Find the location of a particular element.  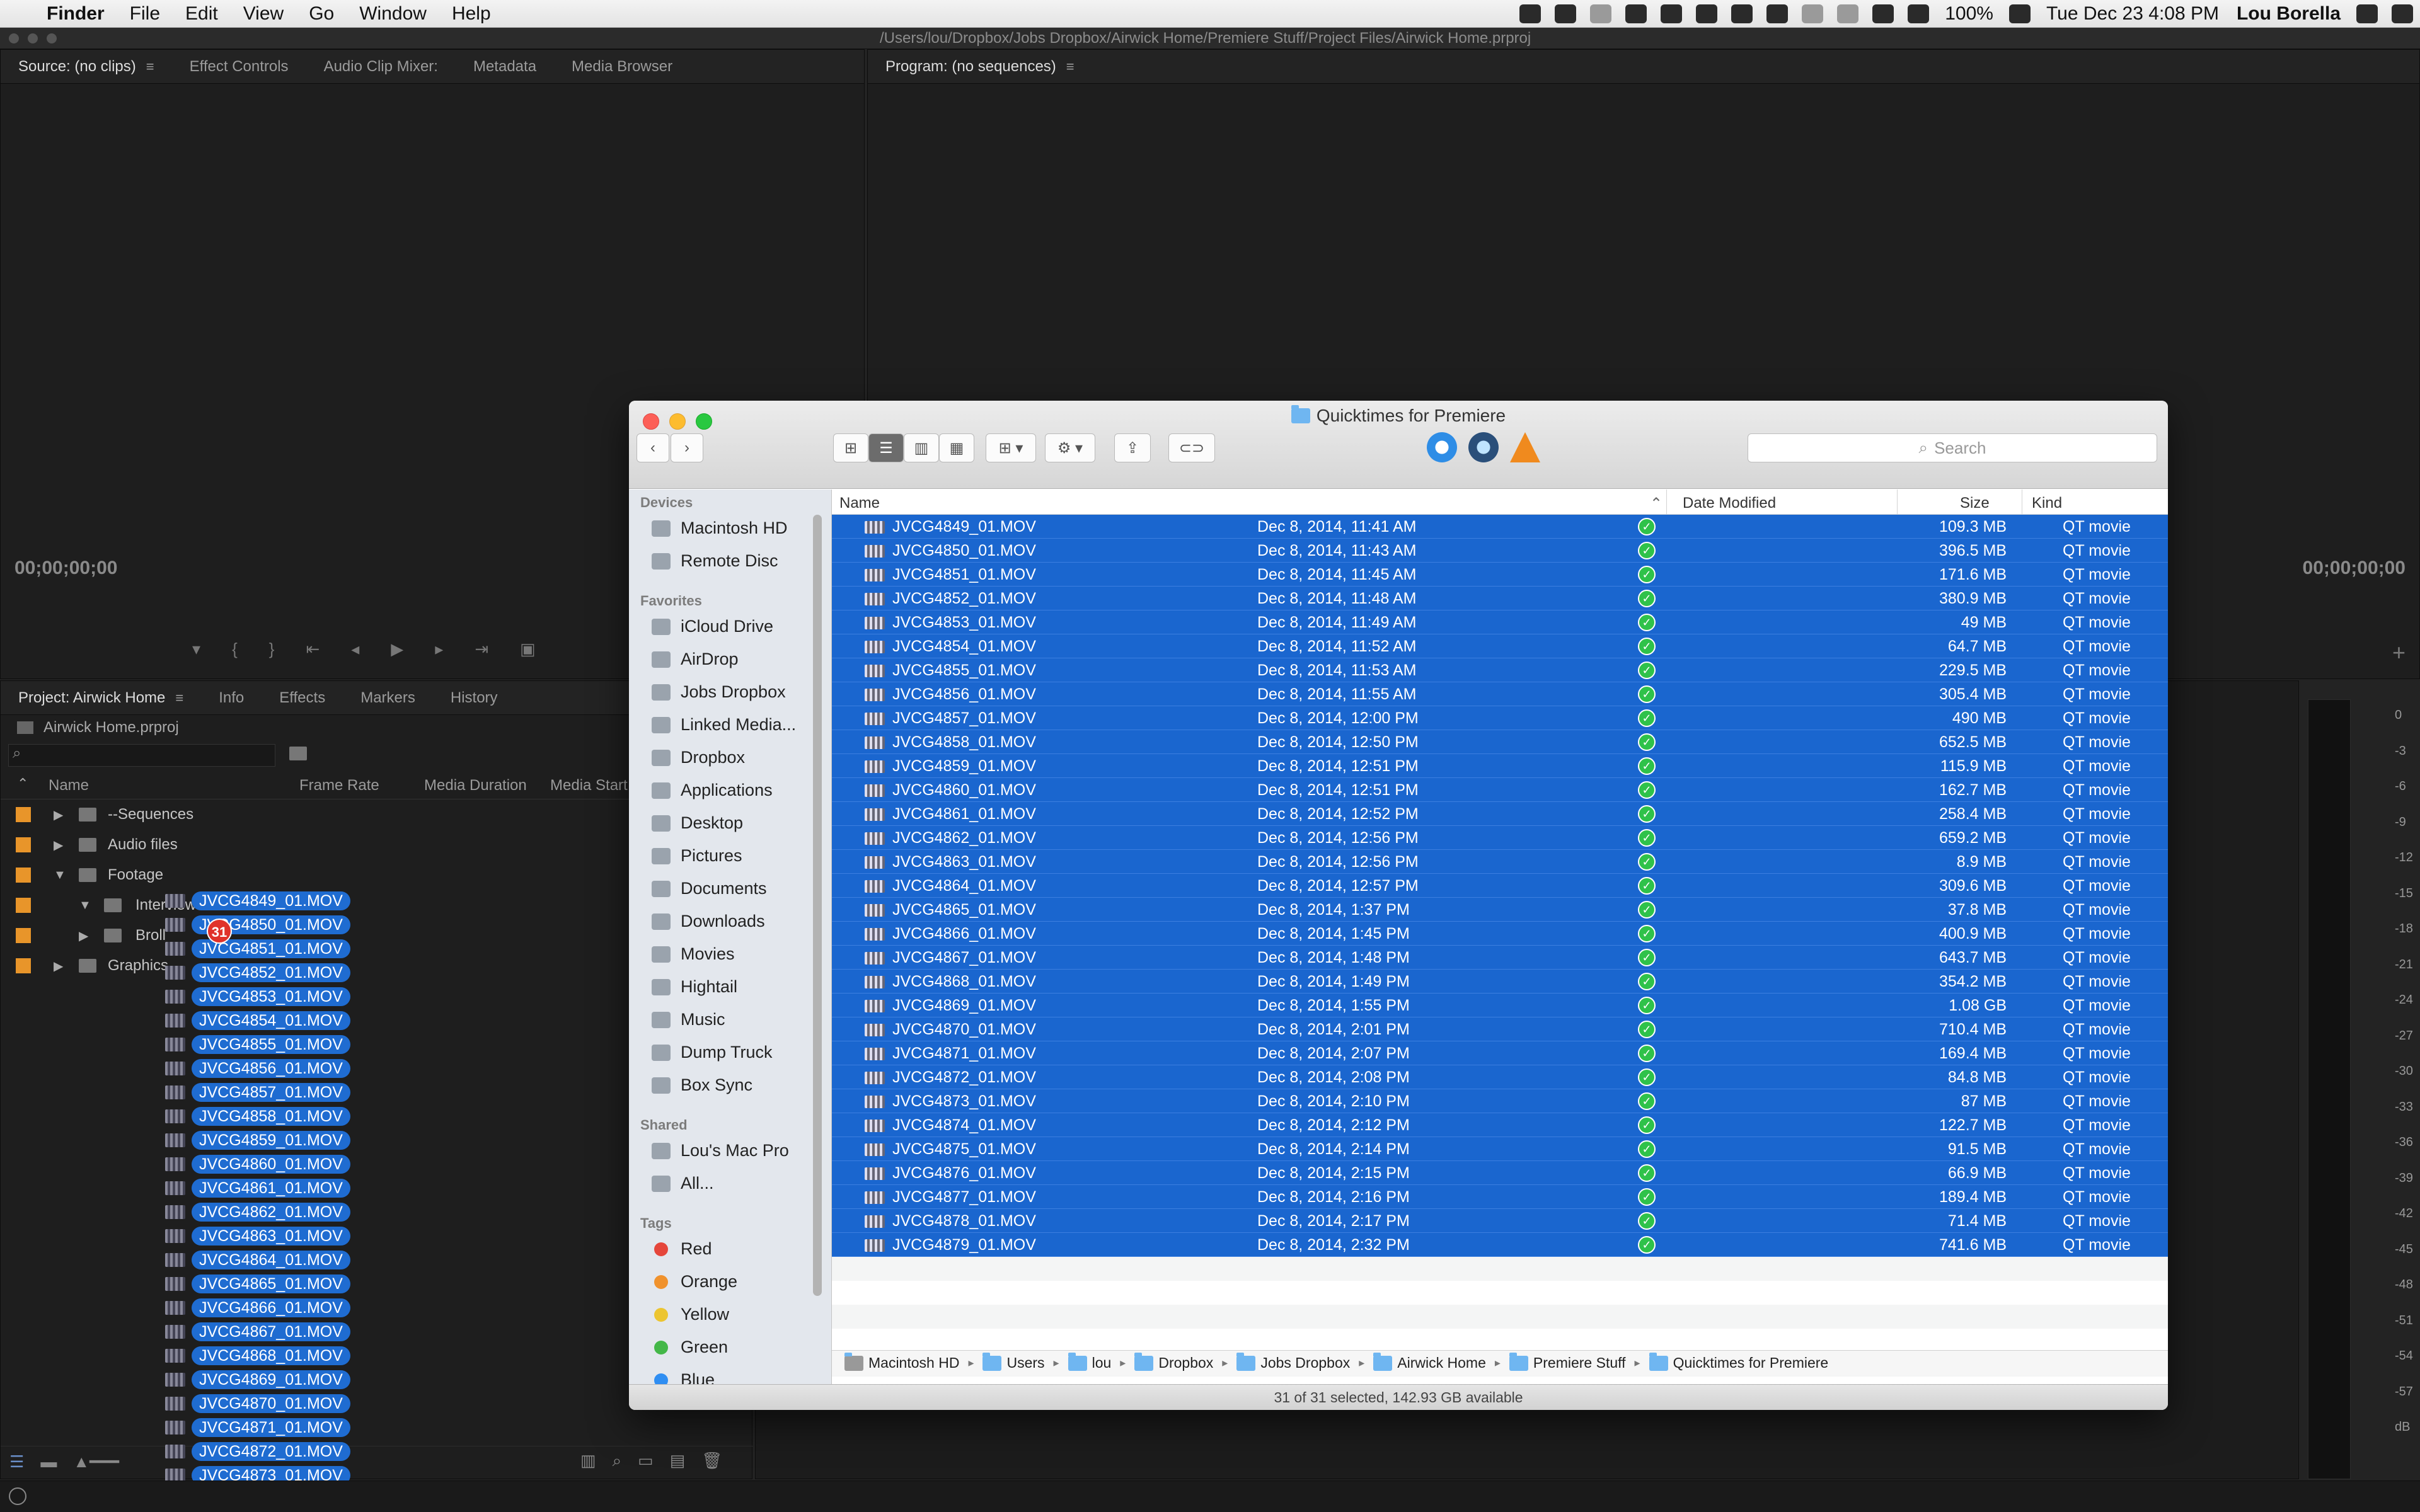

find-icon: ⌕ is located at coordinates (617, 1461).